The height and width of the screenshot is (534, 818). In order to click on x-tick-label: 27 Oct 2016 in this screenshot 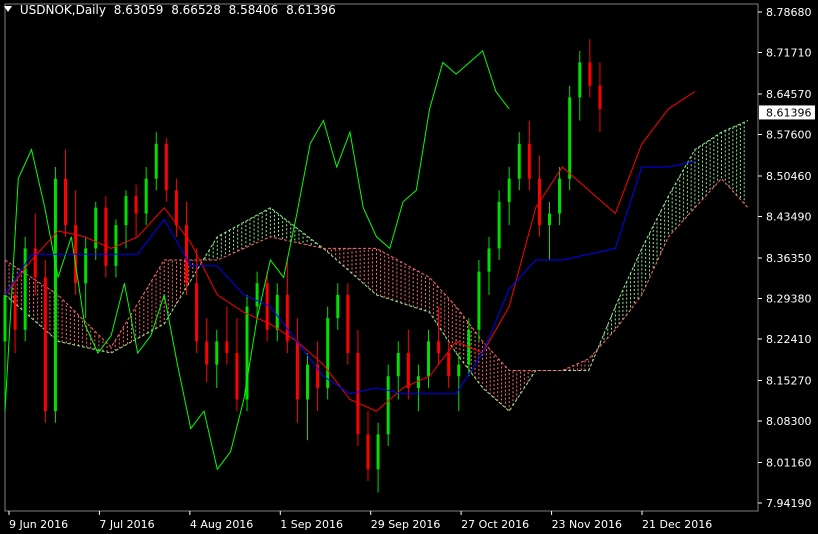, I will do `click(495, 524)`.